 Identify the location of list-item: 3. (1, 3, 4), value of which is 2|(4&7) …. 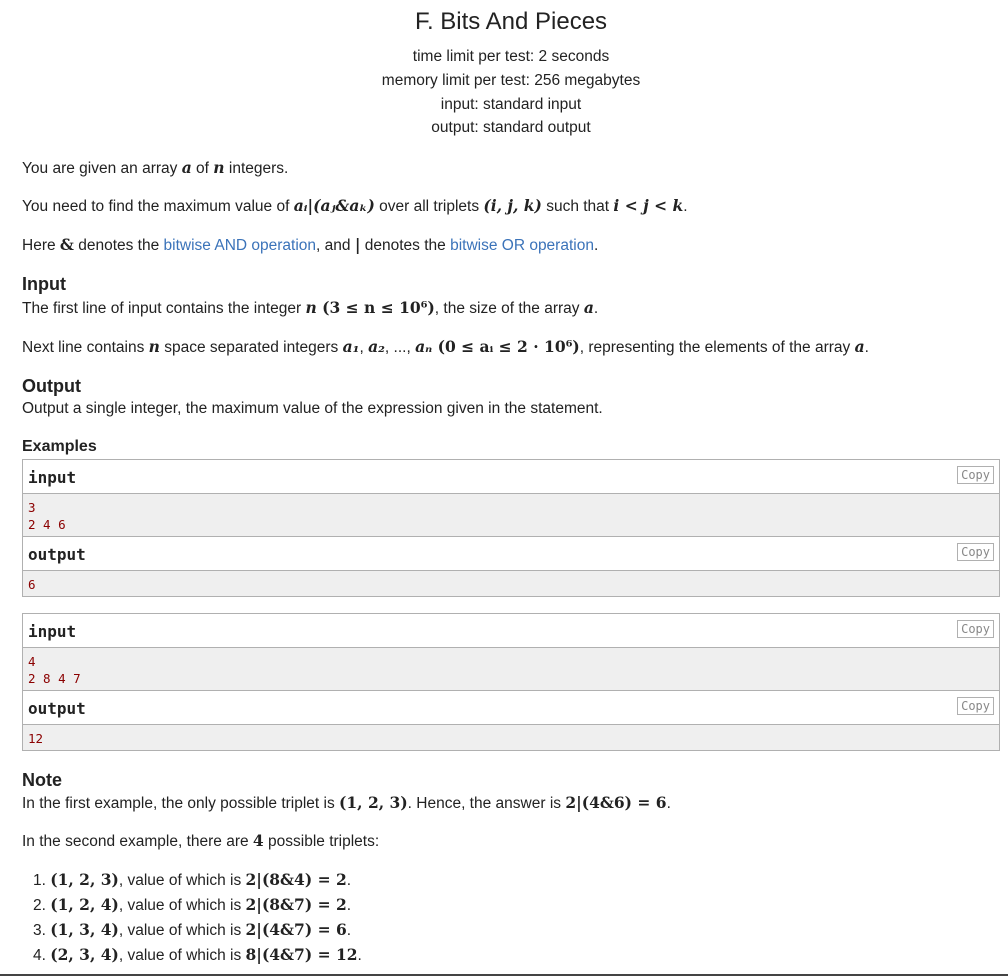
(192, 929).